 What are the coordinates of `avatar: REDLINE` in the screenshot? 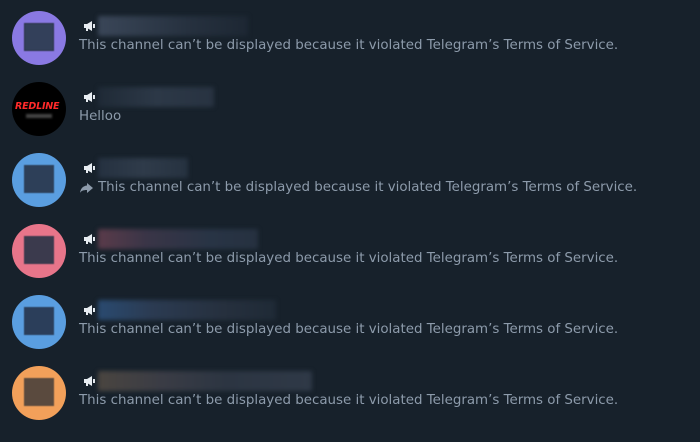 It's located at (39, 109).